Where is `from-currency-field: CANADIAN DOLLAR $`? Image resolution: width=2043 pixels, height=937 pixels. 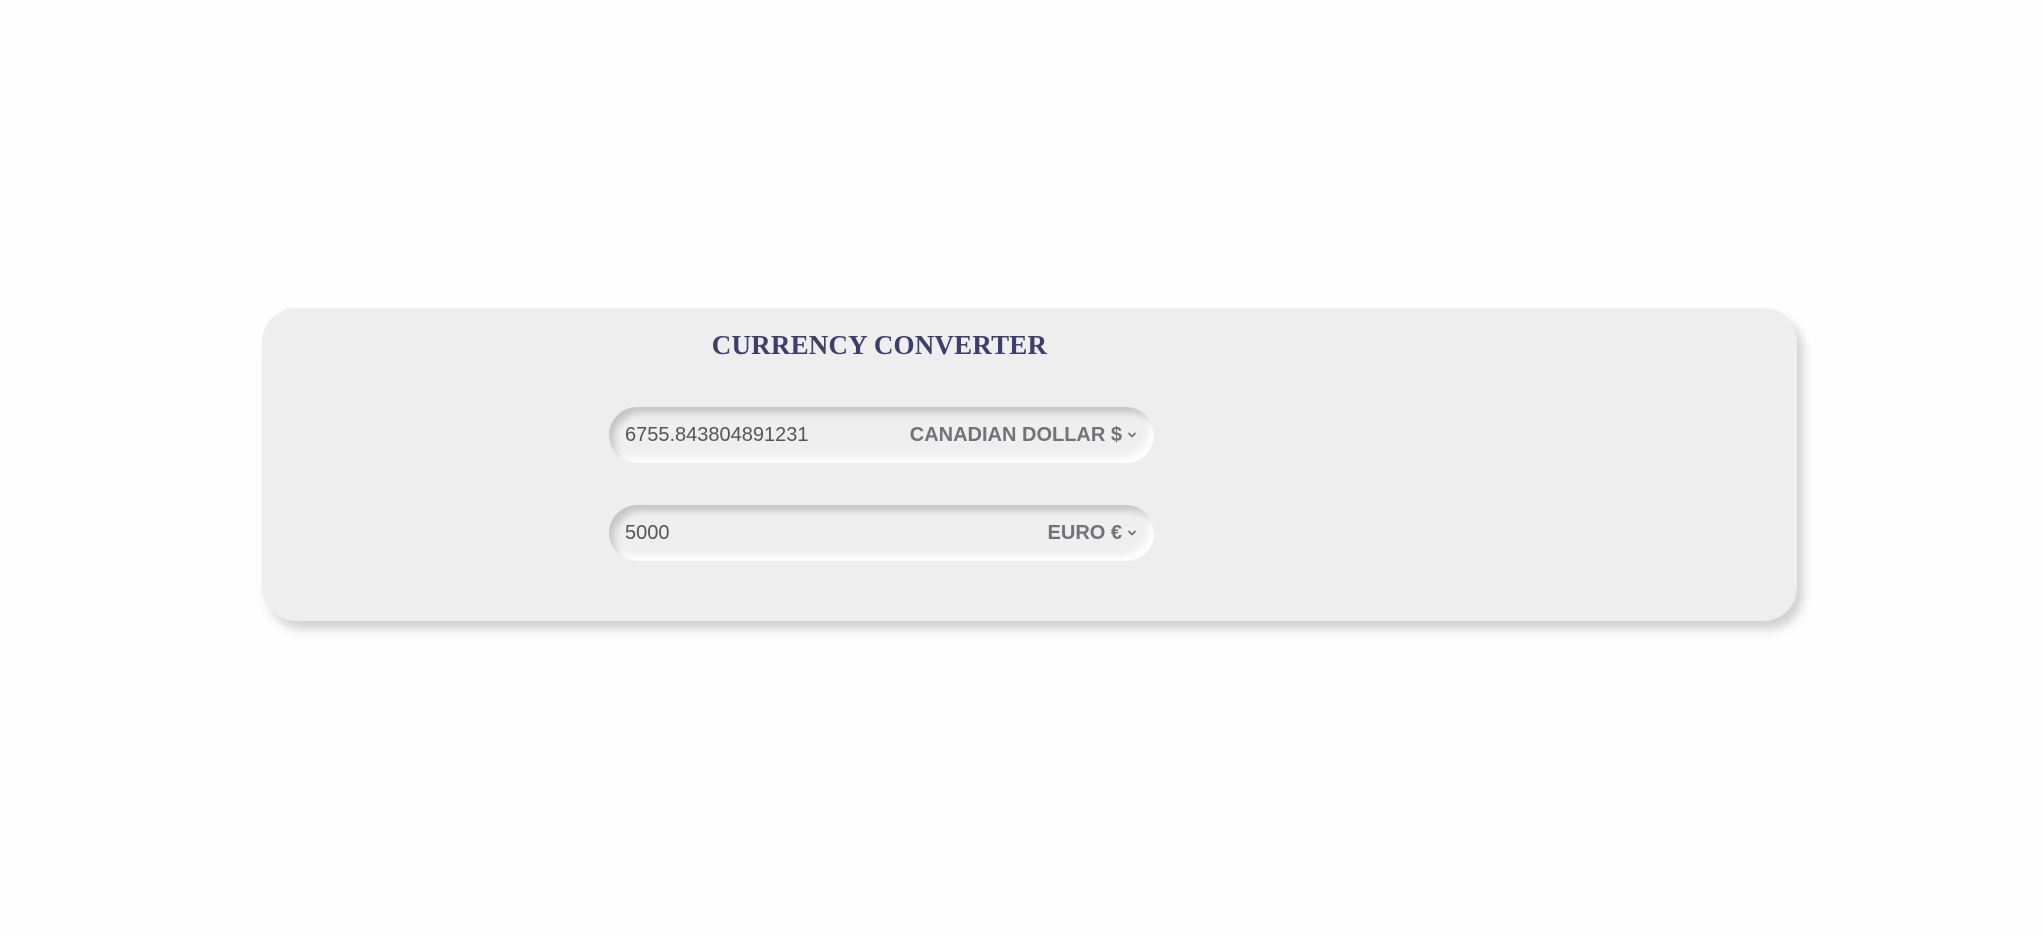 from-currency-field: CANADIAN DOLLAR $ is located at coordinates (881, 435).